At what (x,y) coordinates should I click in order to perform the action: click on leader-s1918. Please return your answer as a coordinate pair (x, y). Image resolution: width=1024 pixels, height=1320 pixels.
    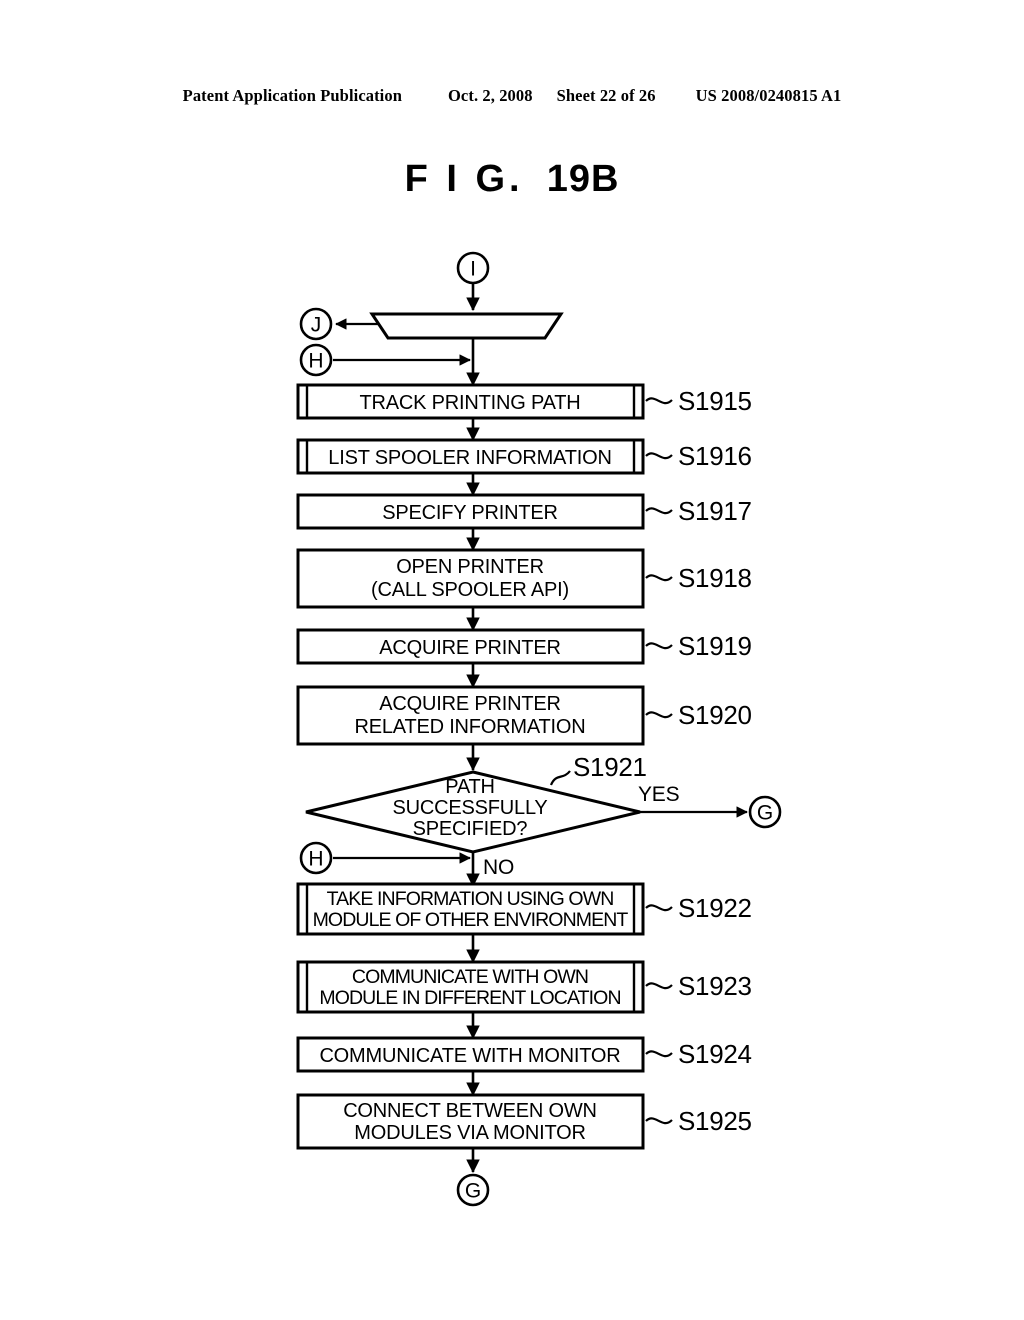
    Looking at the image, I should click on (659, 578).